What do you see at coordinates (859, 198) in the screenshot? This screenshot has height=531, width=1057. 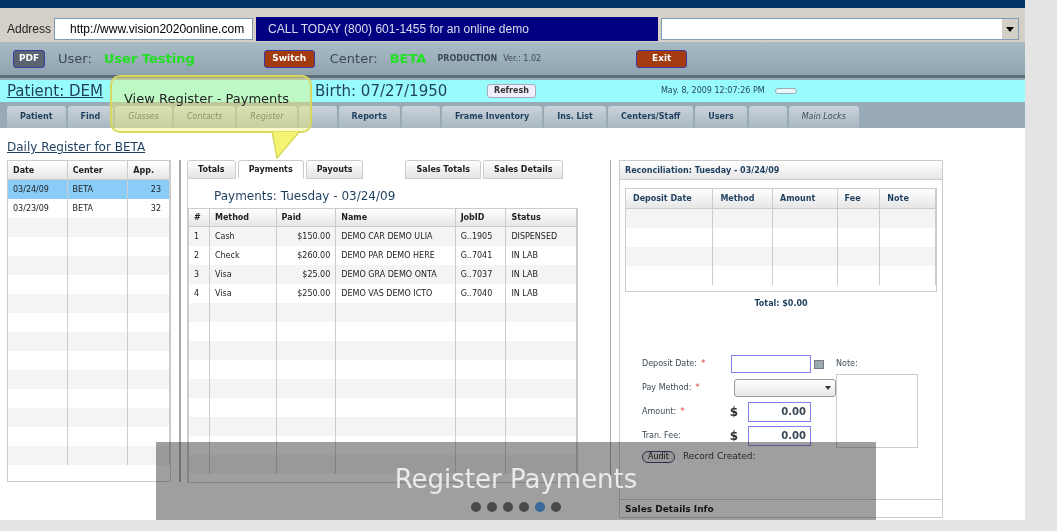 I see `column-header: Fee` at bounding box center [859, 198].